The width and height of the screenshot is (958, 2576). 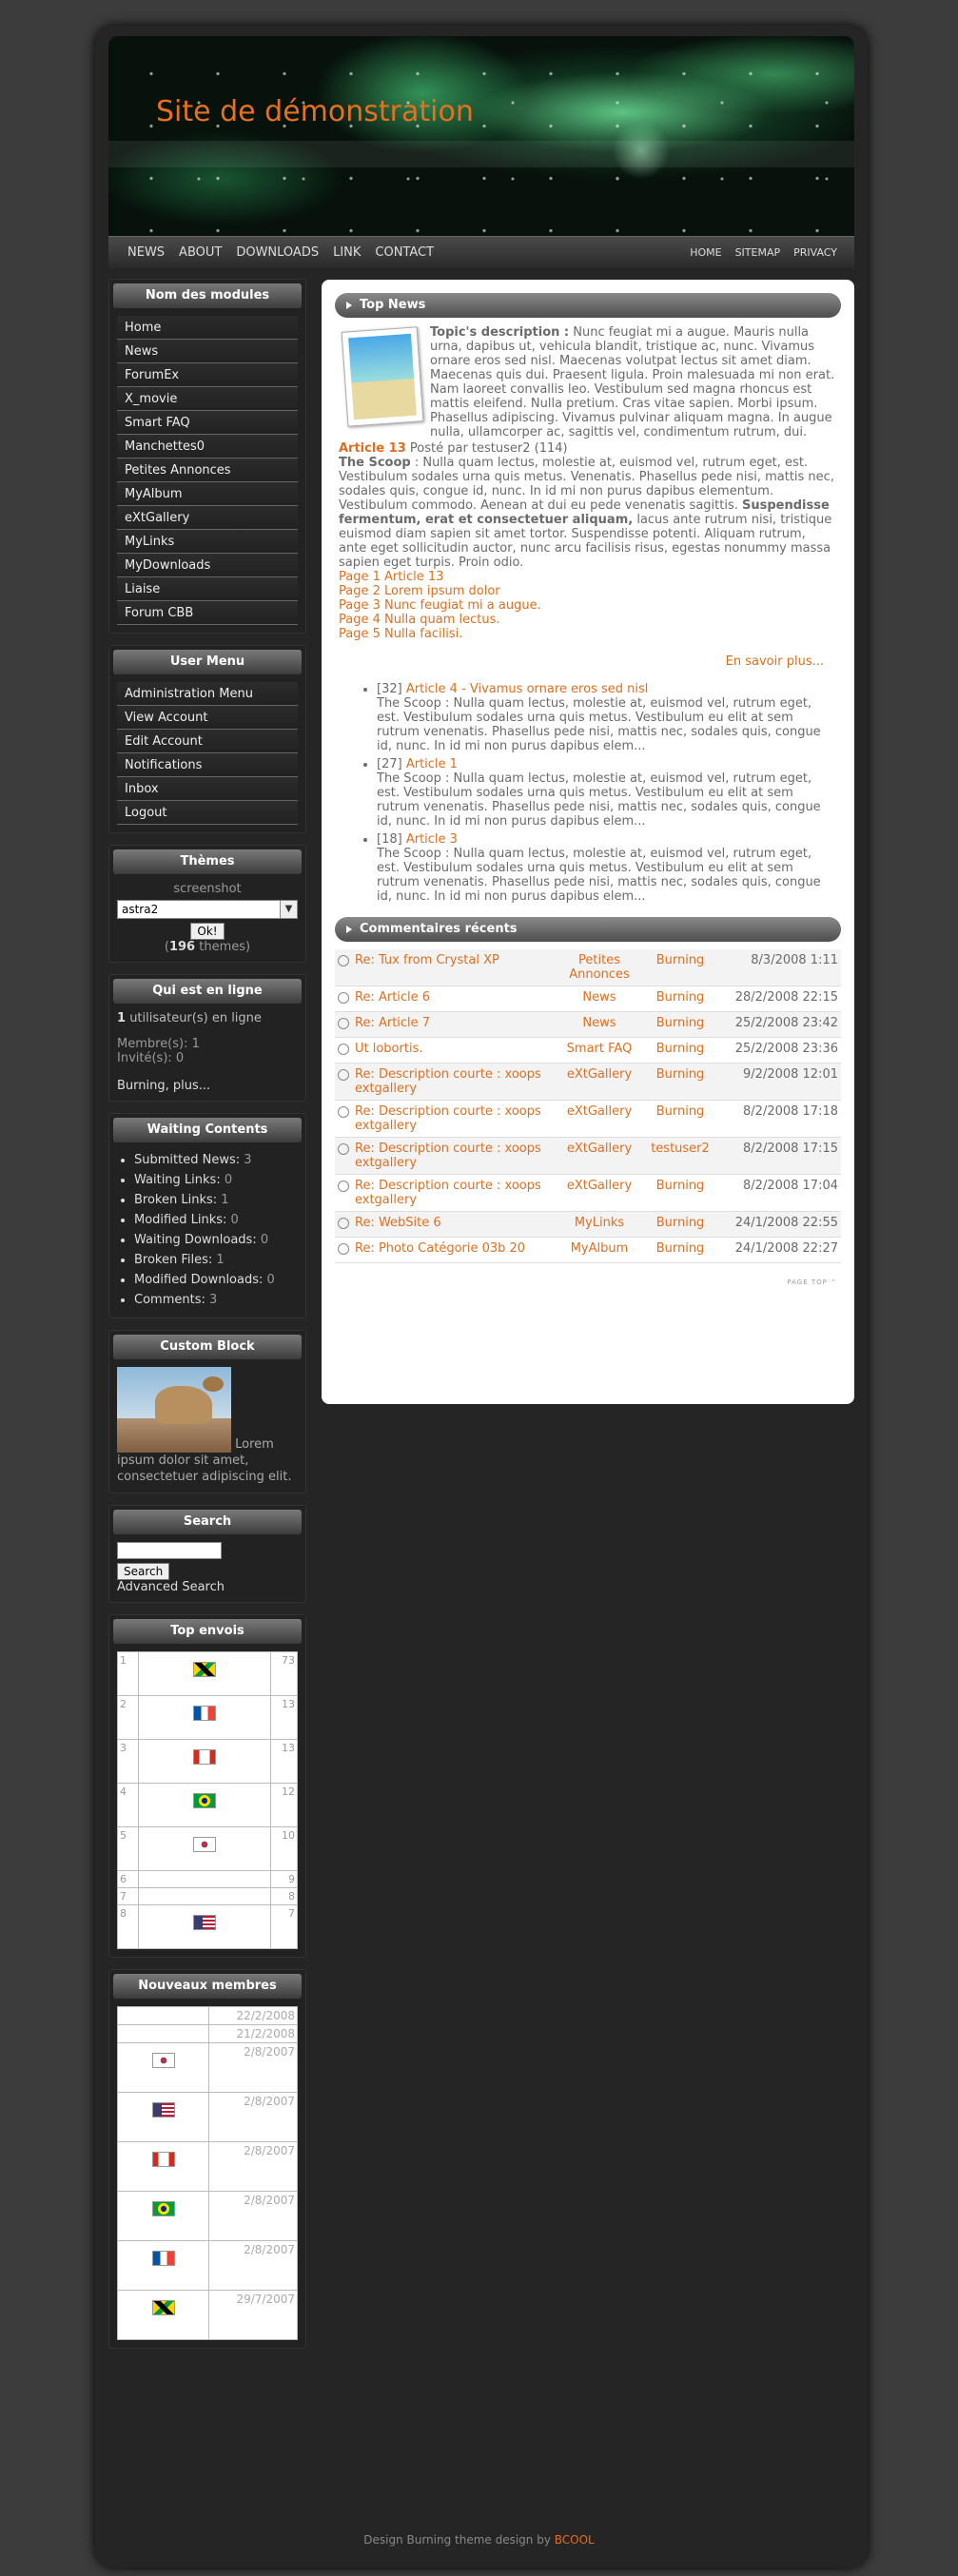 What do you see at coordinates (432, 764) in the screenshot?
I see `news-item-link: Article 1` at bounding box center [432, 764].